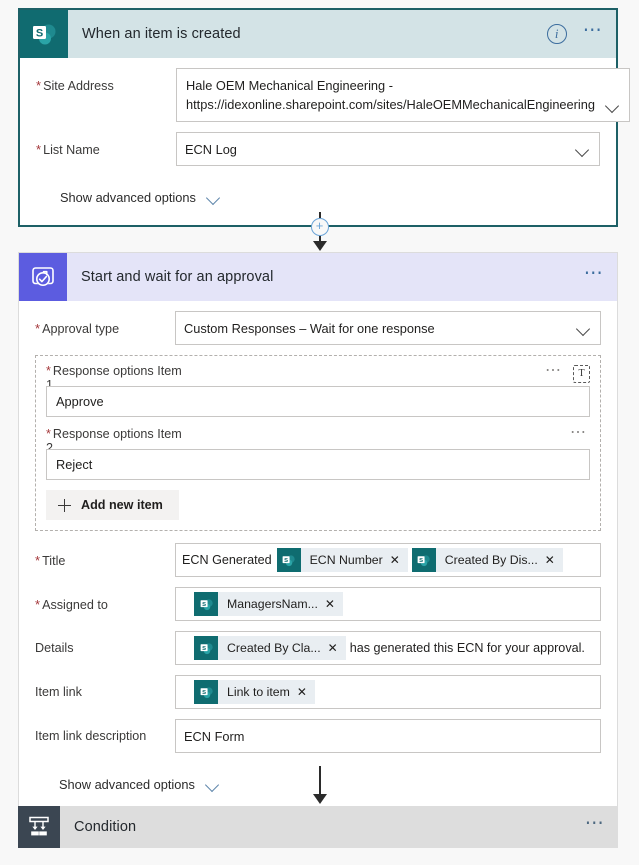 The width and height of the screenshot is (639, 865). Describe the element at coordinates (214, 736) in the screenshot. I see `item-link-description-value: ECN Form` at that location.